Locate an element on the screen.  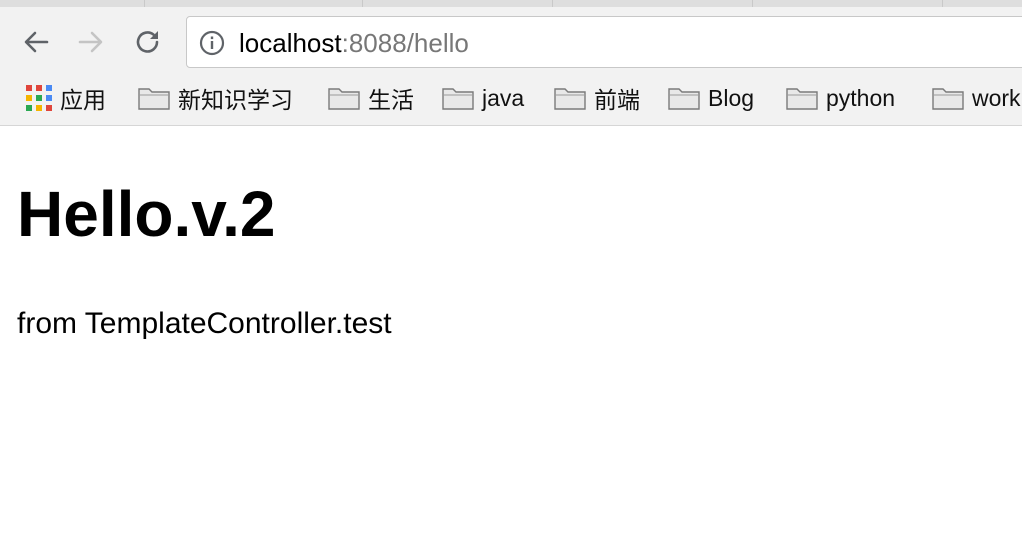
arrow-left-icon is located at coordinates (36, 42).